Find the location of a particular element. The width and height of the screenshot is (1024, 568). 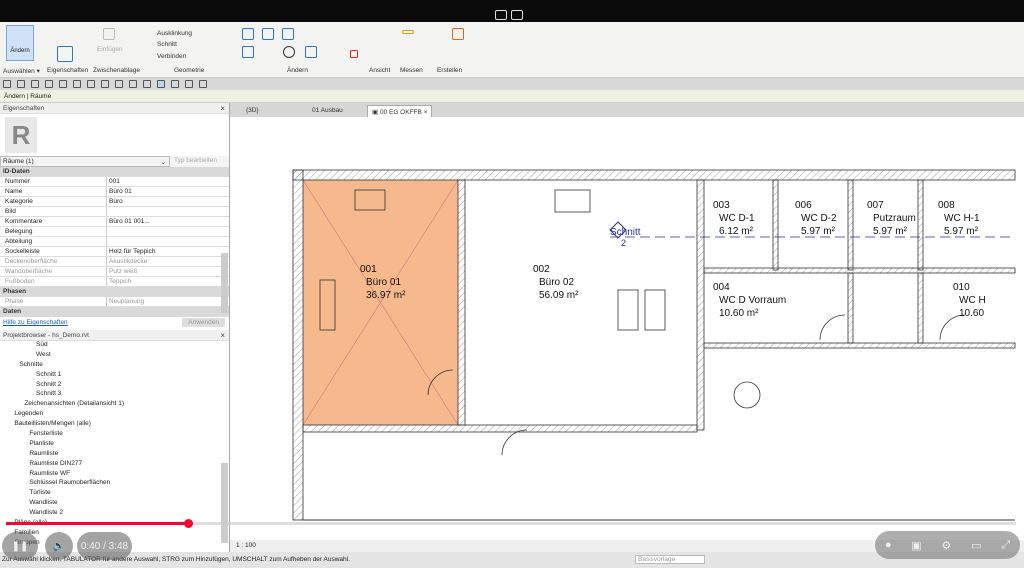

properties-icon is located at coordinates (65, 54).